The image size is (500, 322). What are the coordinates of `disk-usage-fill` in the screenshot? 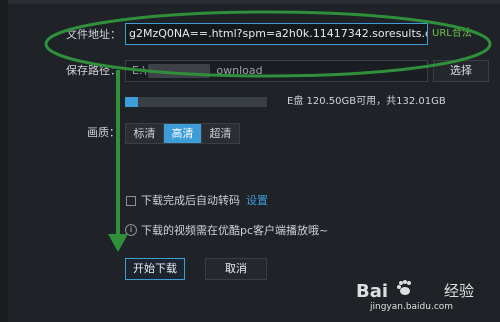 It's located at (131, 102).